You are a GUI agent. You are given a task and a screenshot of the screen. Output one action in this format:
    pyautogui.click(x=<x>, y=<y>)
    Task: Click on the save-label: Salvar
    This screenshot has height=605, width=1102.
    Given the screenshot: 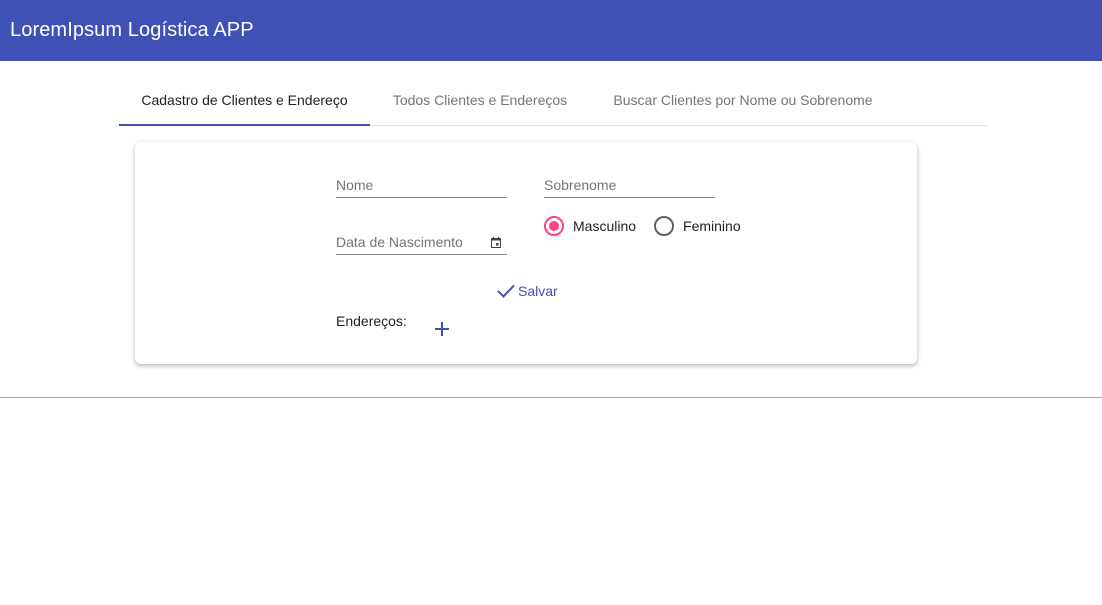 What is the action you would take?
    pyautogui.click(x=538, y=291)
    